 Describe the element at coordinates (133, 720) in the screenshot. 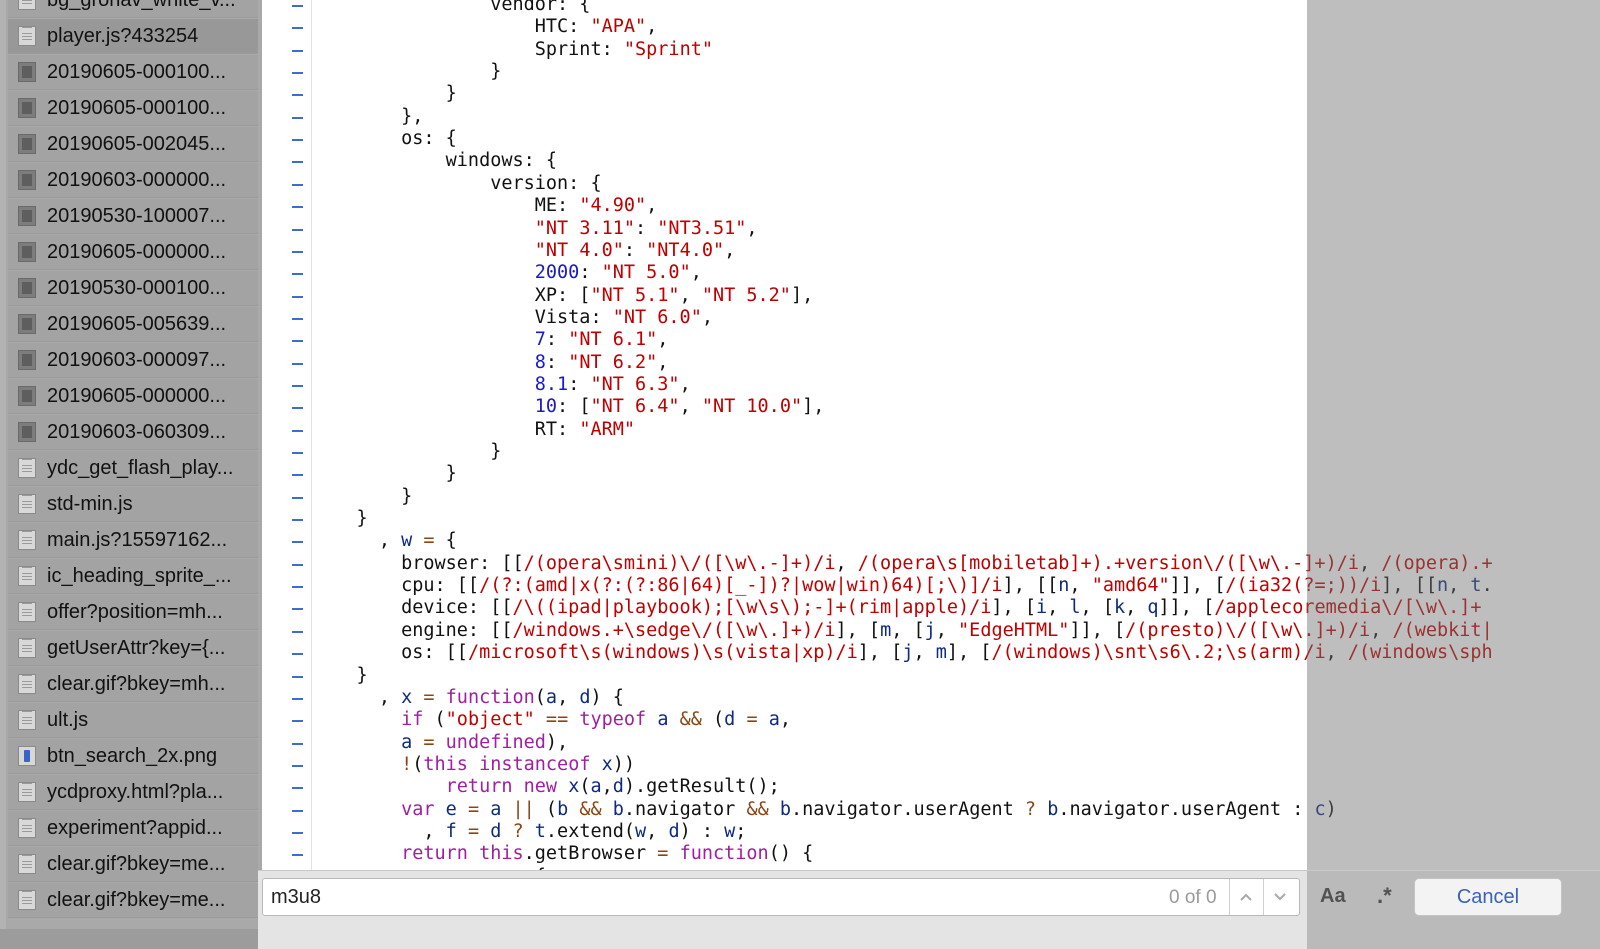

I see `file-list-item: ult.js` at that location.